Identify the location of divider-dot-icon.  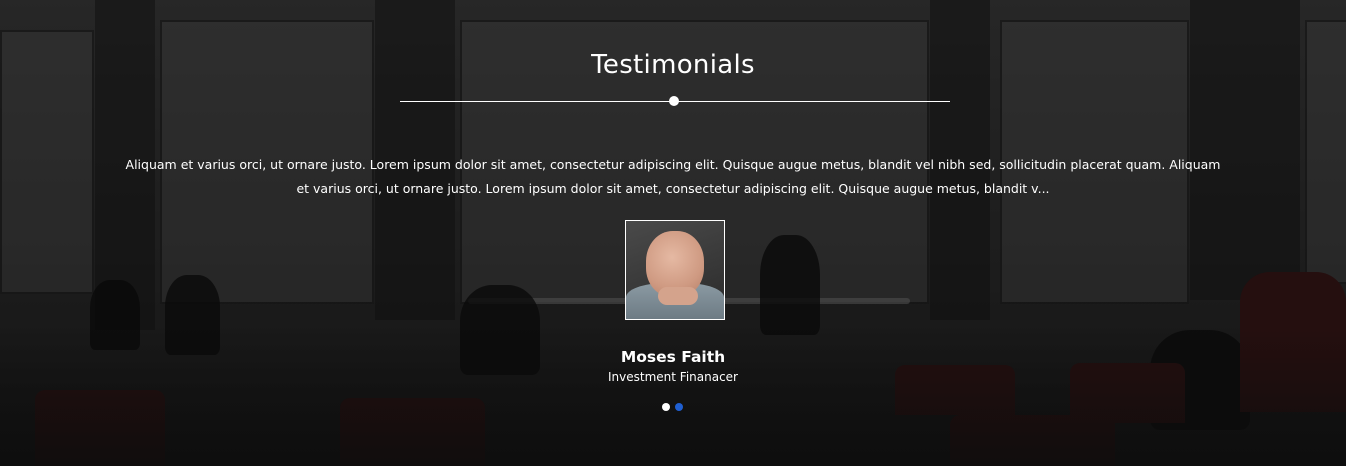
(674, 101).